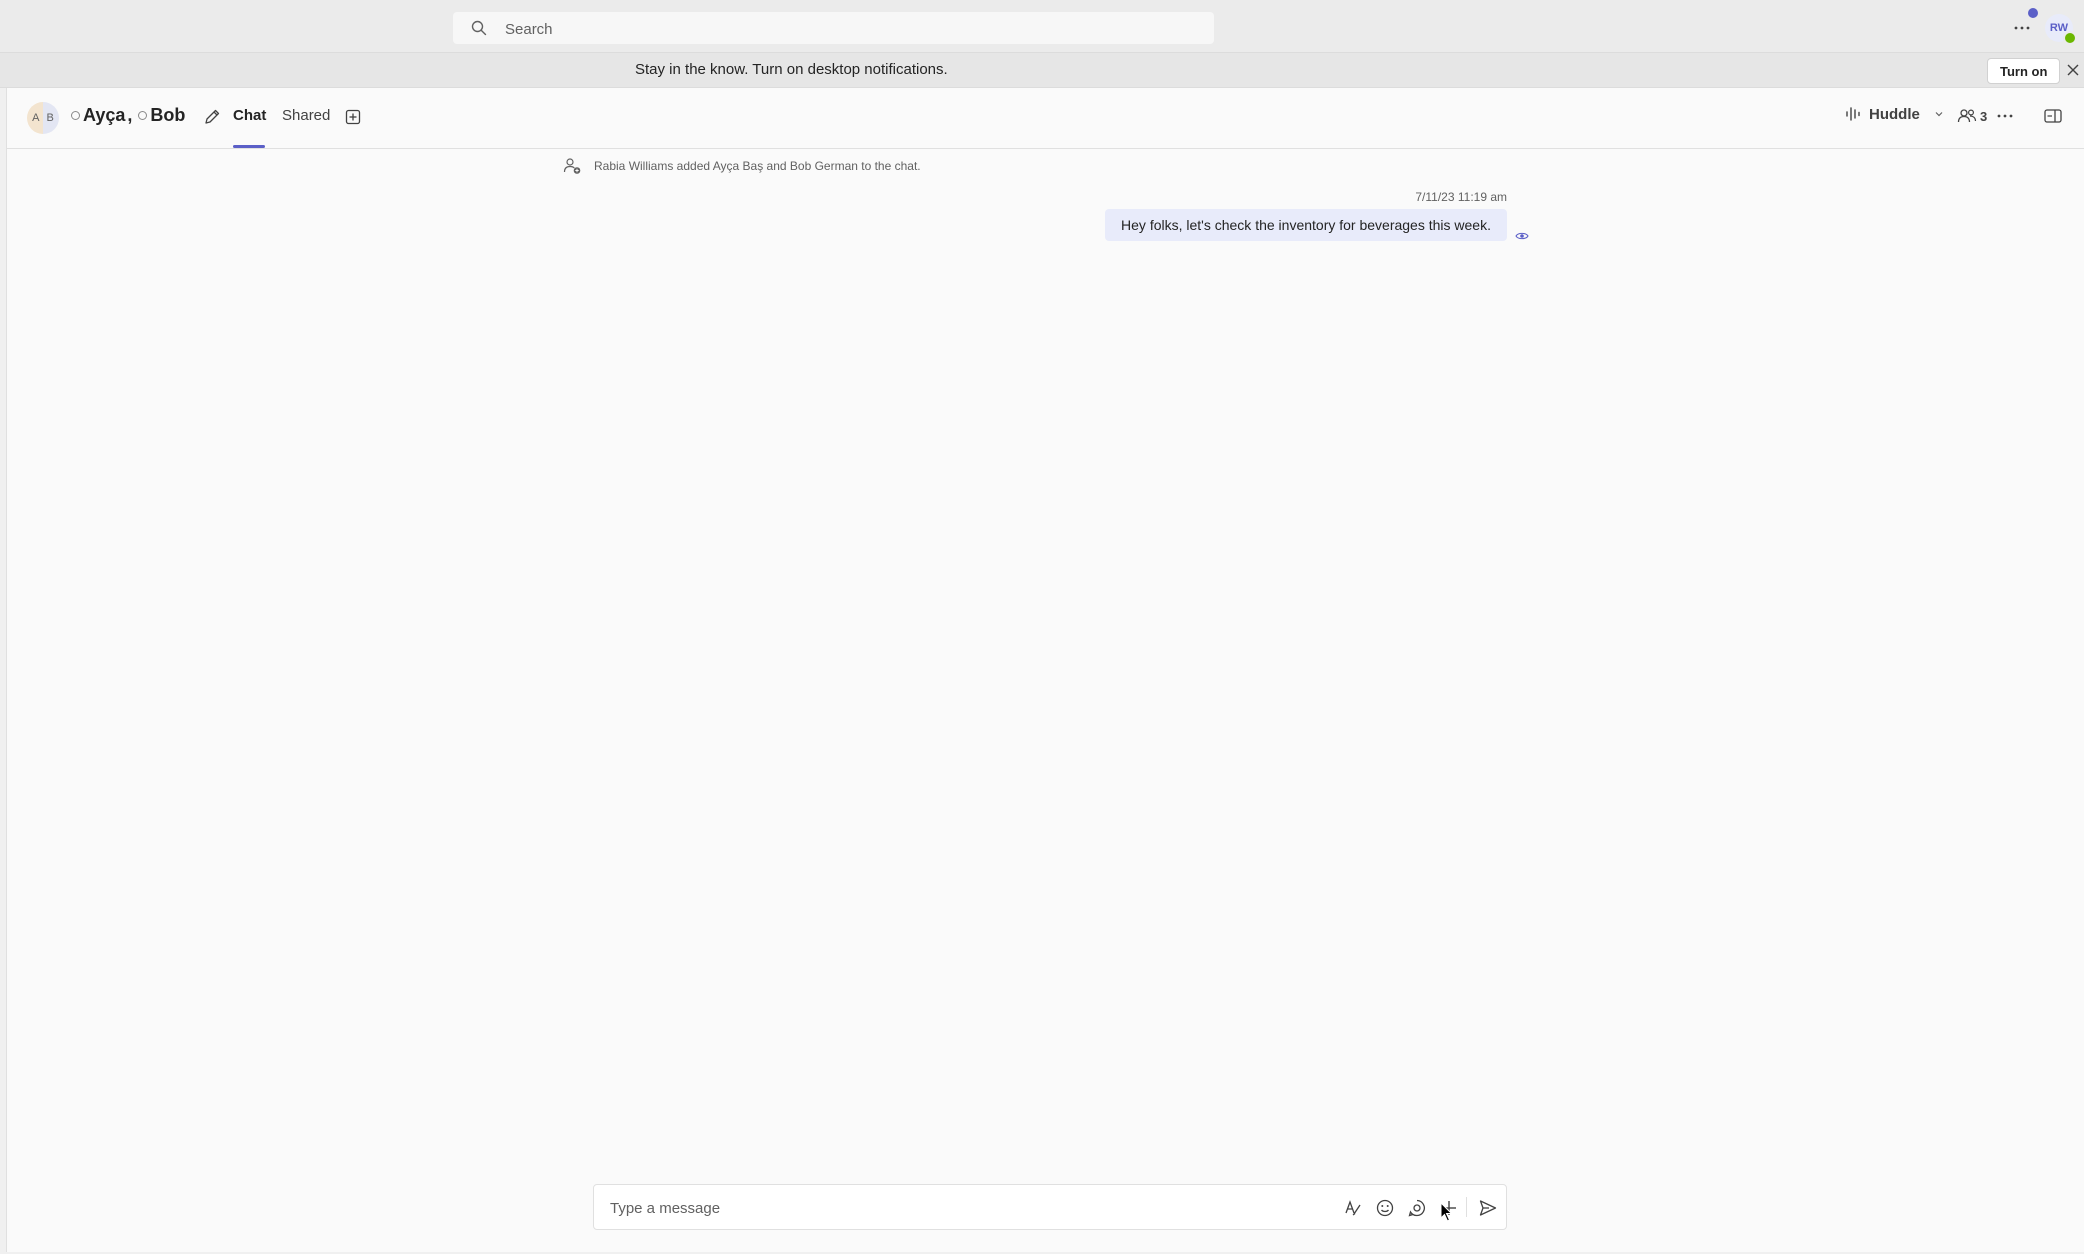  I want to click on mouse-cursor-icon, so click(1447, 1212).